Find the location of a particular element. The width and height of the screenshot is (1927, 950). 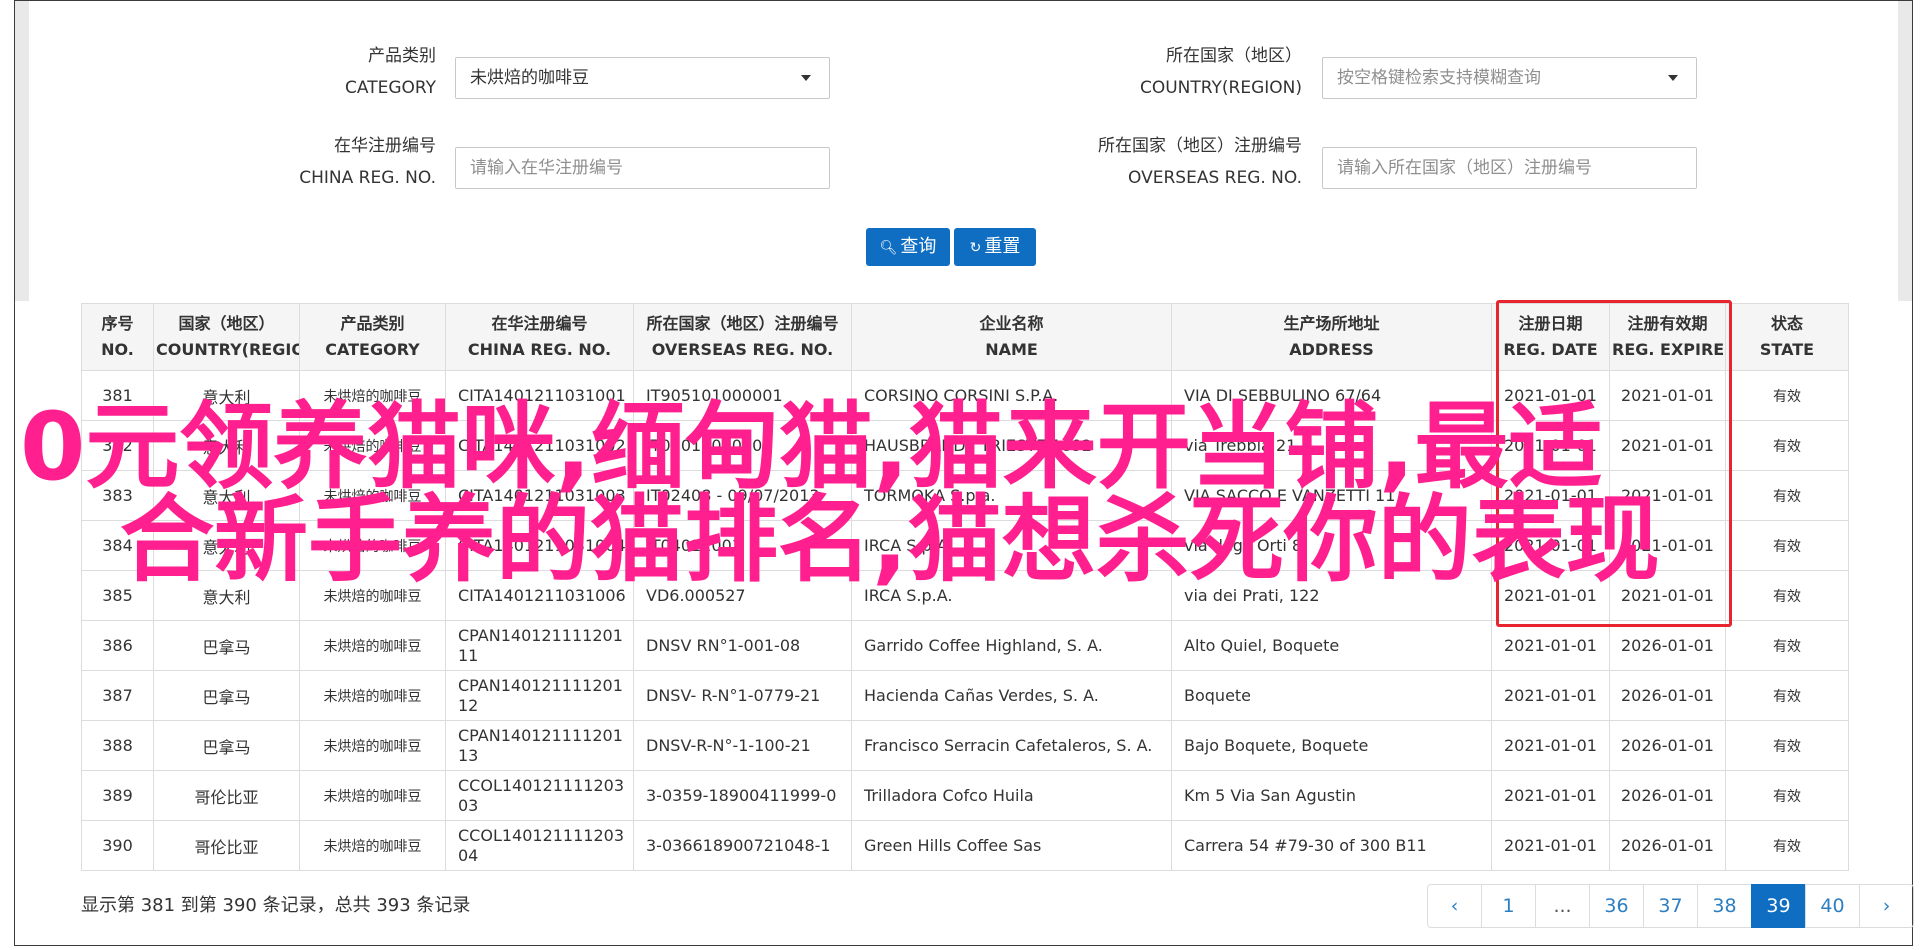

china-reg-cell: CCOL14012111120304 is located at coordinates (539, 845).